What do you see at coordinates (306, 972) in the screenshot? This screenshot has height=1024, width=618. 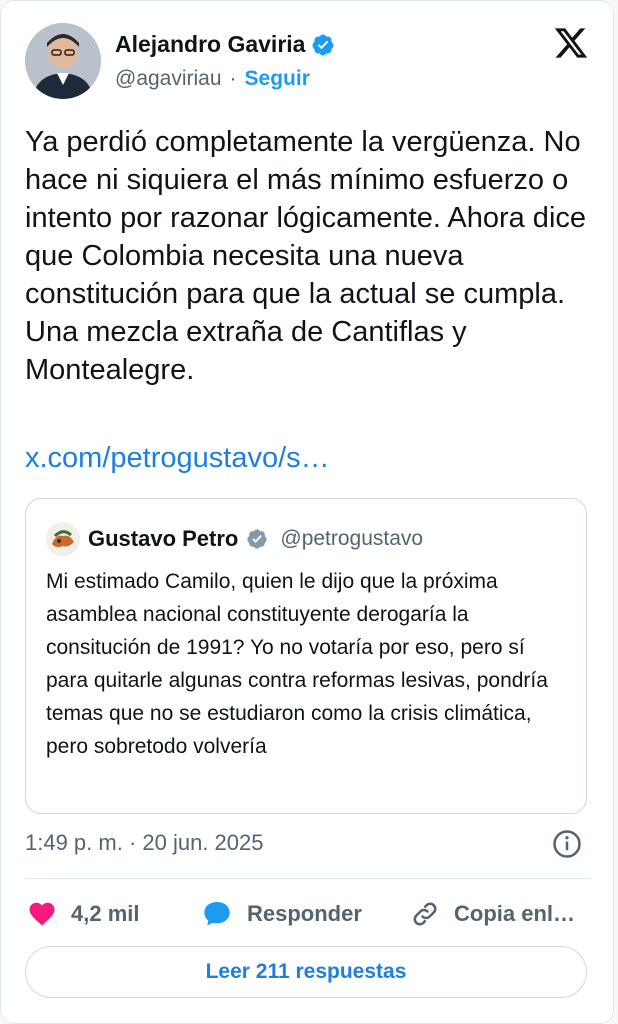 I see `read-replies-button: Leer 211 respuestas` at bounding box center [306, 972].